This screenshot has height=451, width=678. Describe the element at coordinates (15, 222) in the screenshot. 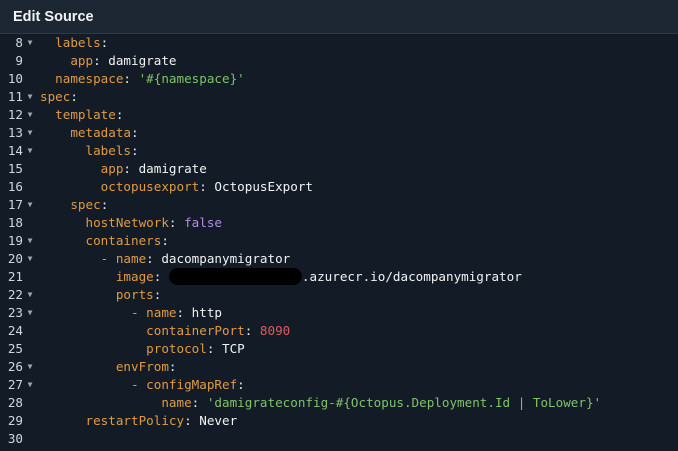

I see `line-number: 18` at that location.